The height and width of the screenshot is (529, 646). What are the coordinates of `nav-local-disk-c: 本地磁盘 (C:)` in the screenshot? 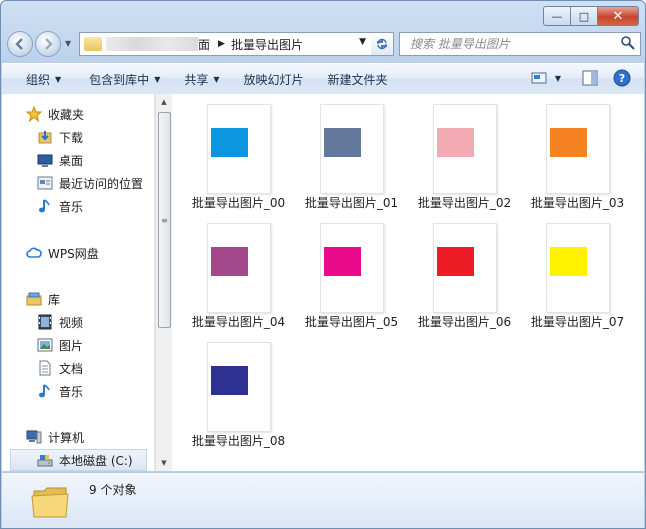 It's located at (78, 460).